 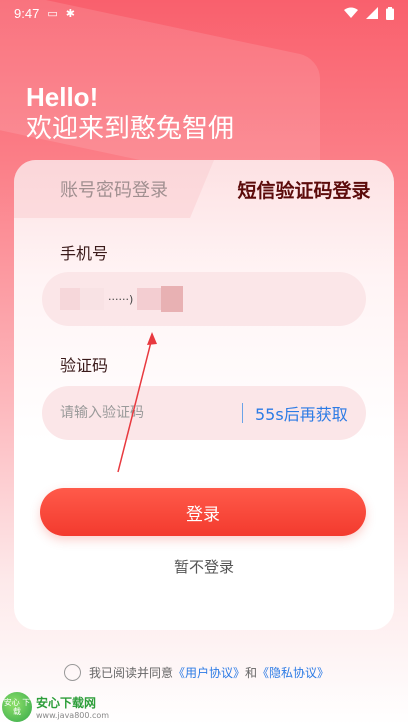 I want to click on privacy-policy-link: 《隐私协议》, so click(x=293, y=672).